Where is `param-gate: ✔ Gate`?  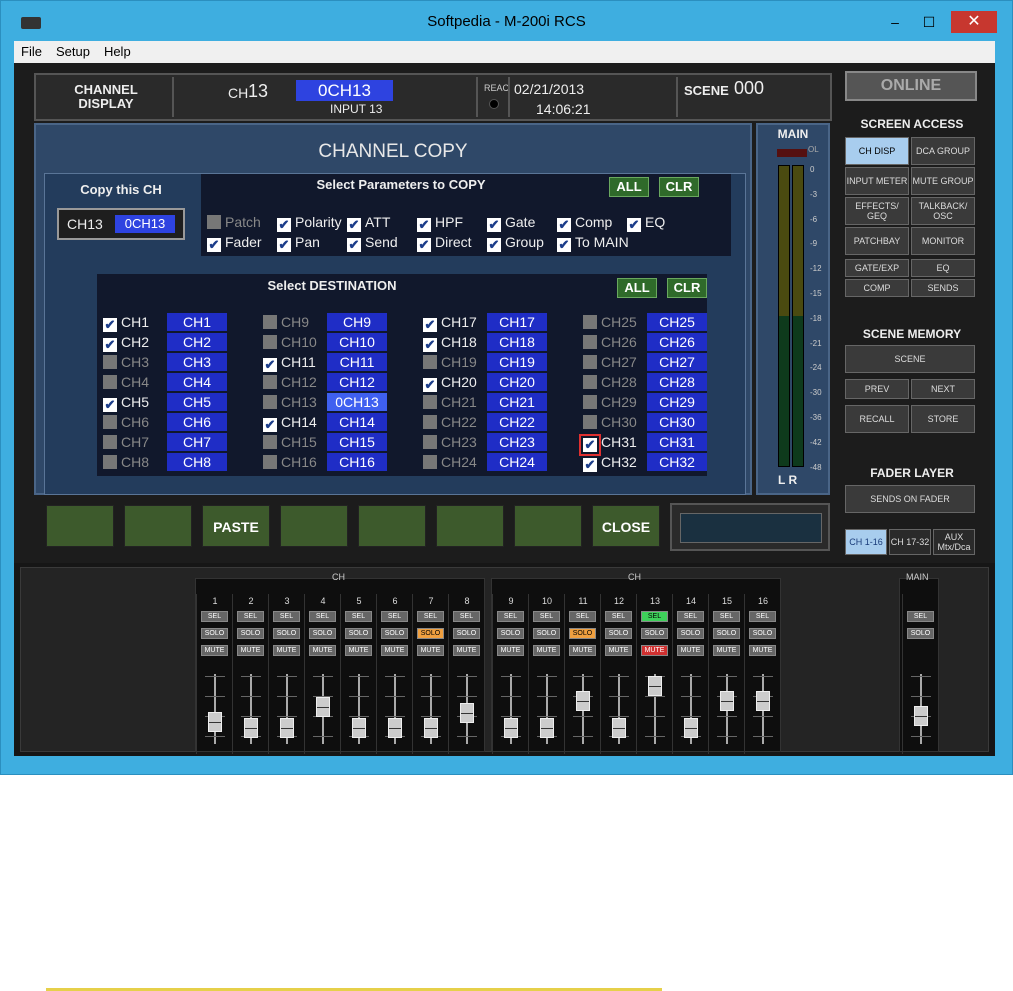
param-gate: ✔ Gate is located at coordinates (511, 223).